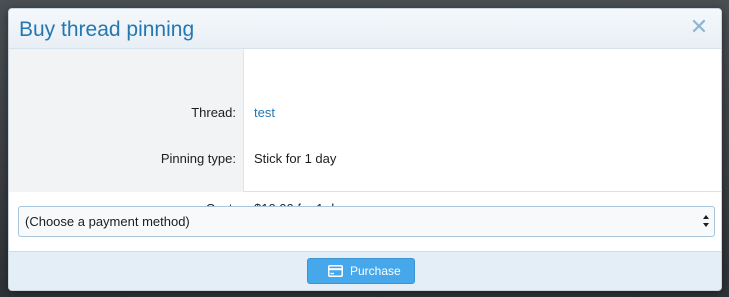 Image resolution: width=729 pixels, height=297 pixels. I want to click on purchase-button: Purchase, so click(361, 271).